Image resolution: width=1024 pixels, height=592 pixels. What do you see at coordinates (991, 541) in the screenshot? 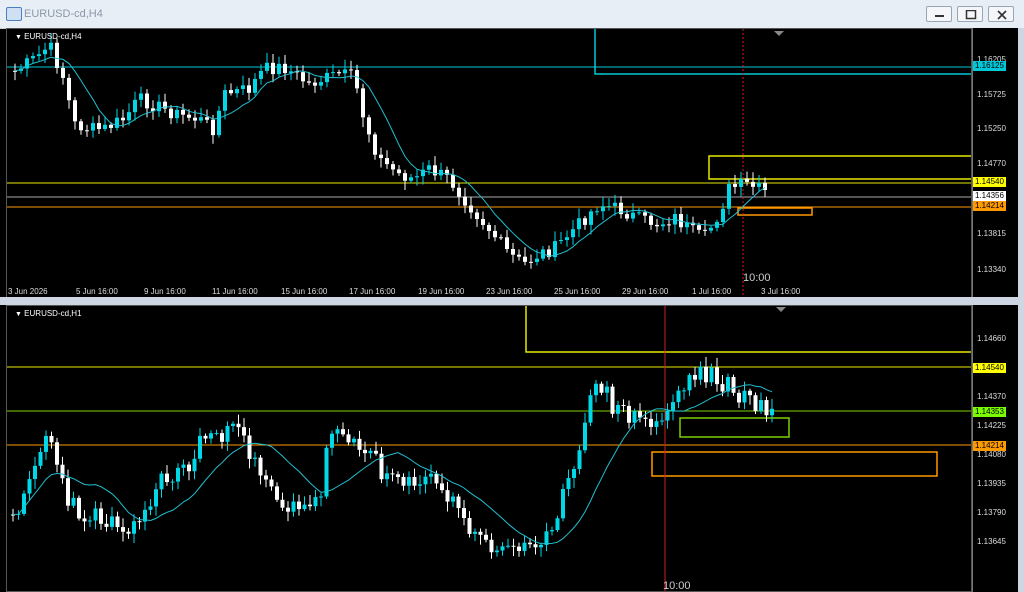
I see `h1-price-label: 1.13645` at bounding box center [991, 541].